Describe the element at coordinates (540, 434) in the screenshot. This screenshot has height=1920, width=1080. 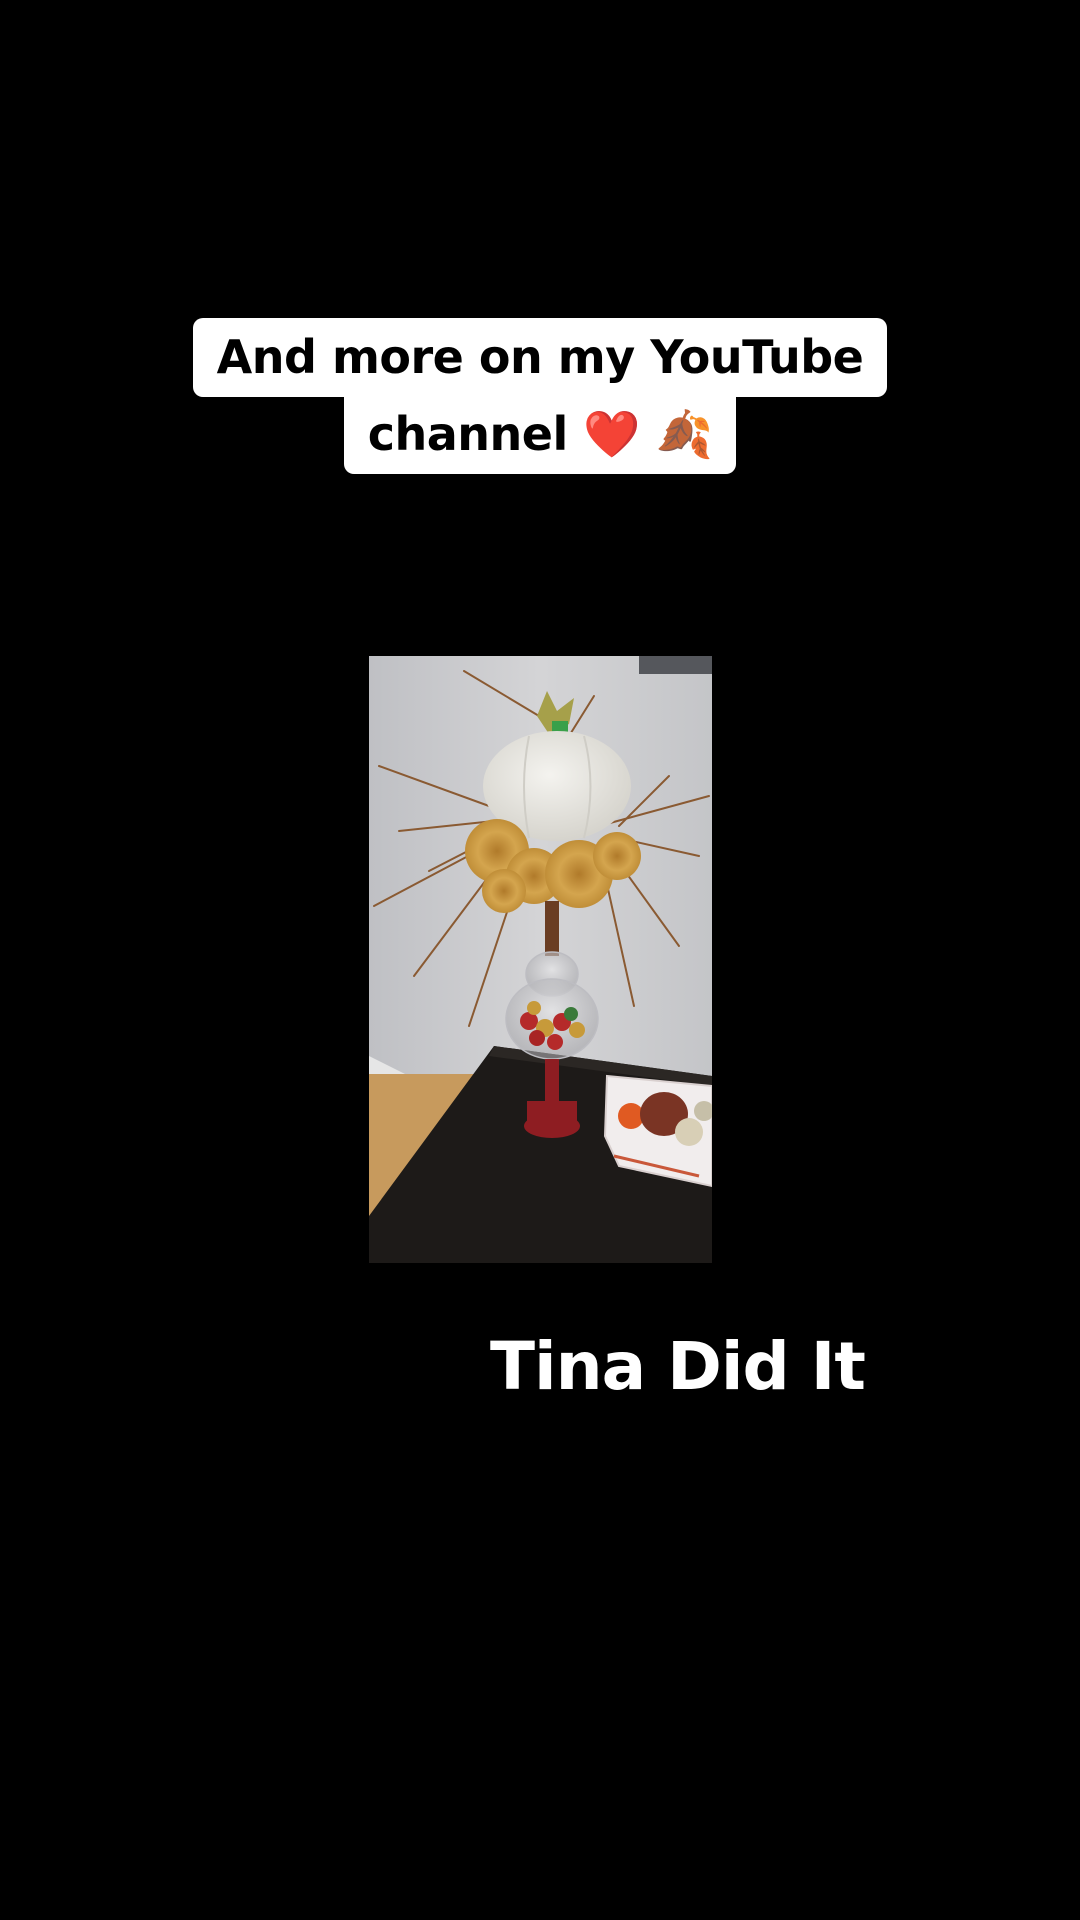
I see `caption-line-2: channel ❤️ 🍂` at that location.